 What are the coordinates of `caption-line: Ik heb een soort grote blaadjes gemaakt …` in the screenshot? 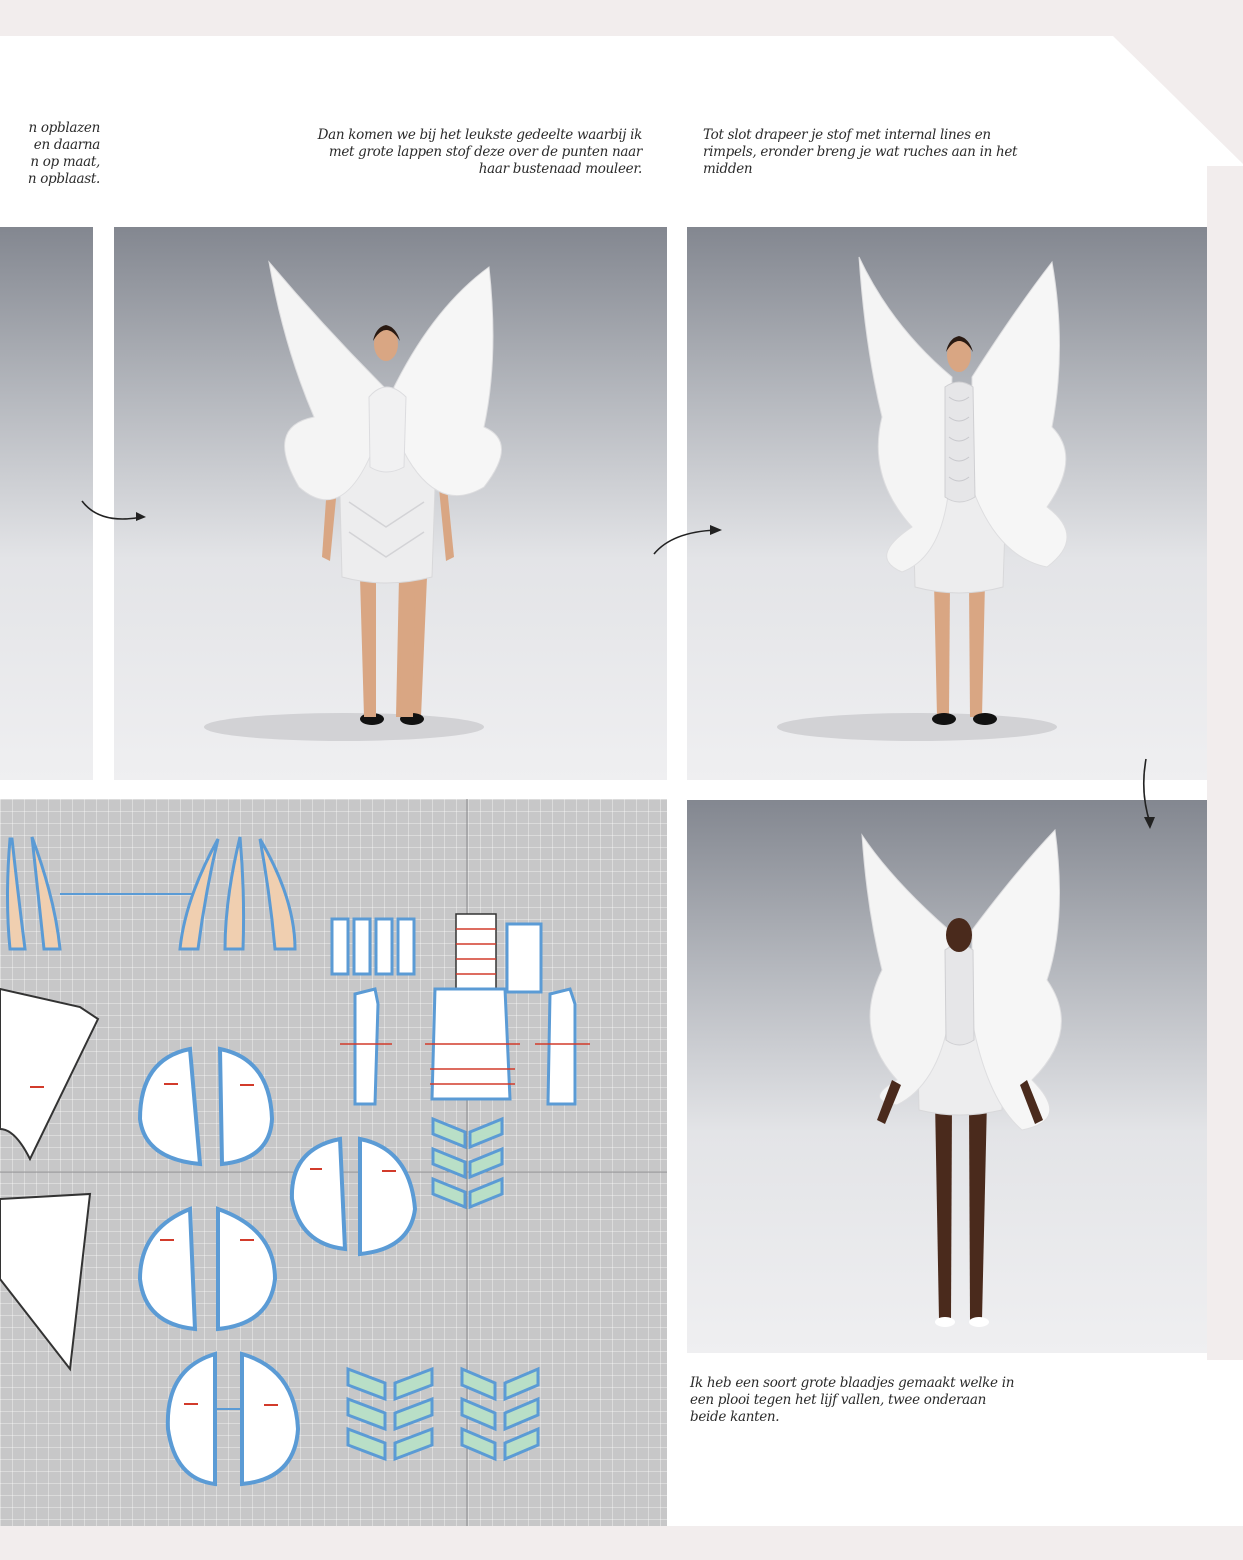 It's located at (852, 1383).